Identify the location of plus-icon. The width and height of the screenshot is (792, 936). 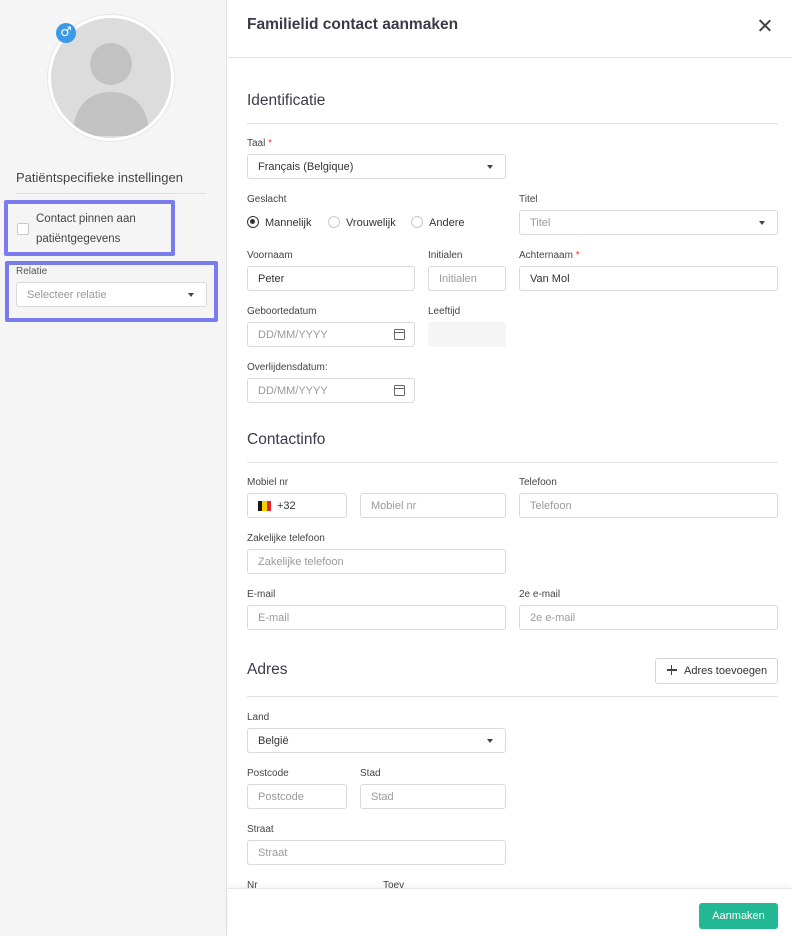
(672, 670).